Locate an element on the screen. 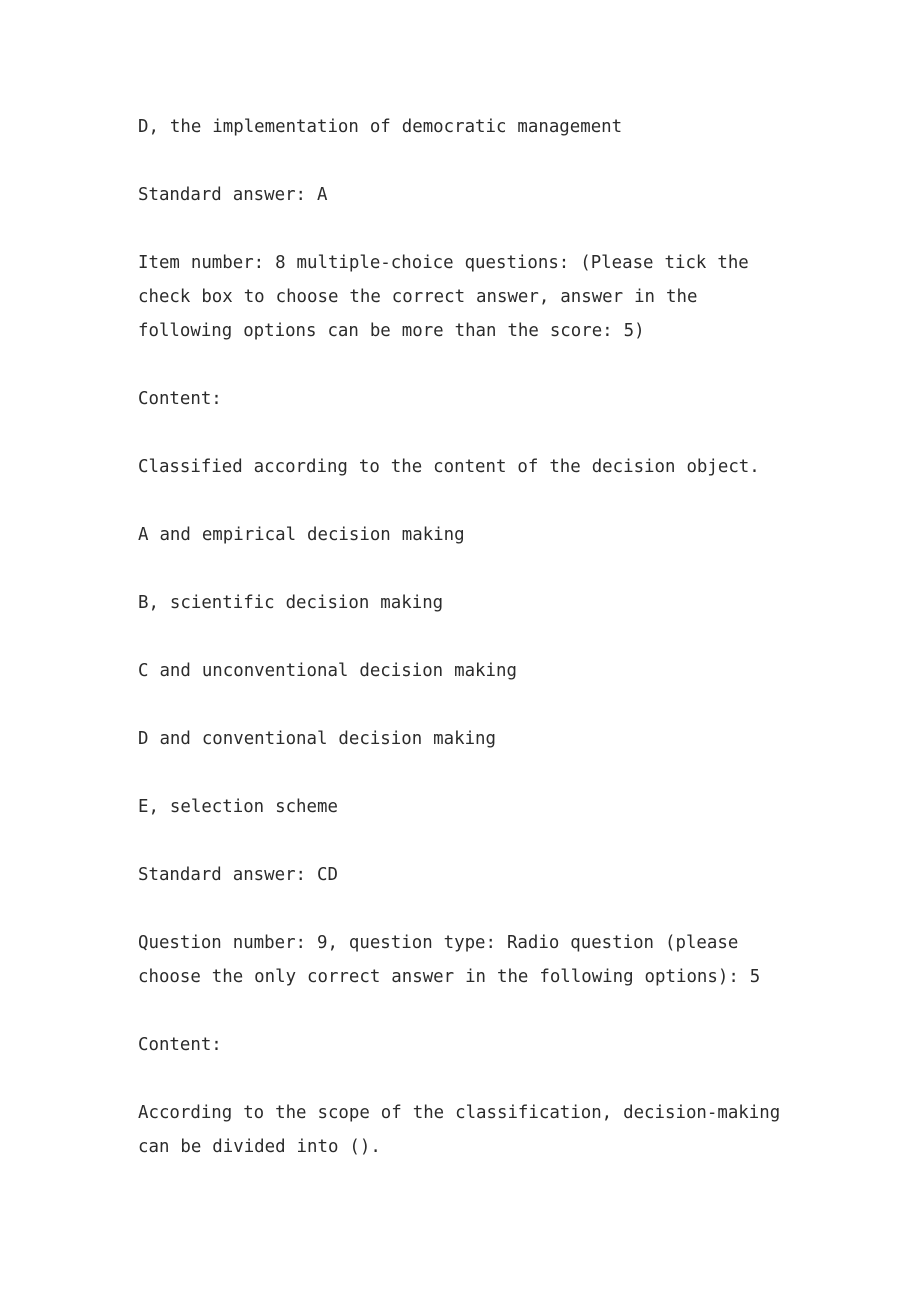 Image resolution: width=920 pixels, height=1302 pixels. paragraph-q8-option-d: D and conventional decision making is located at coordinates (317, 739).